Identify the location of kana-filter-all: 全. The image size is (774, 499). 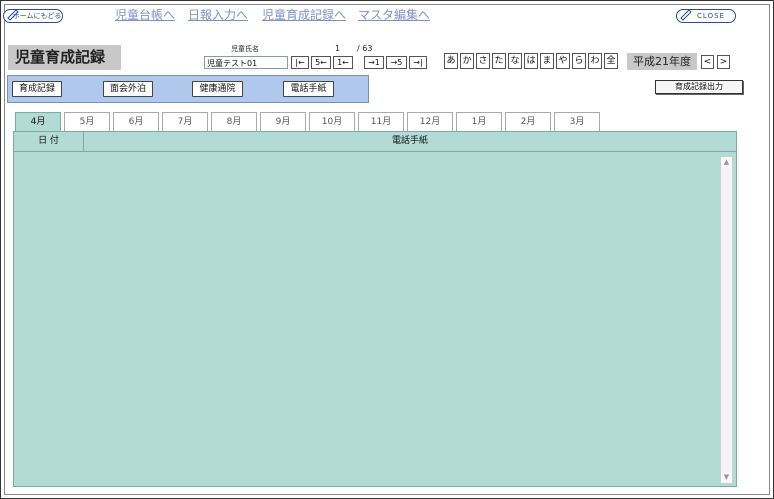
(611, 61).